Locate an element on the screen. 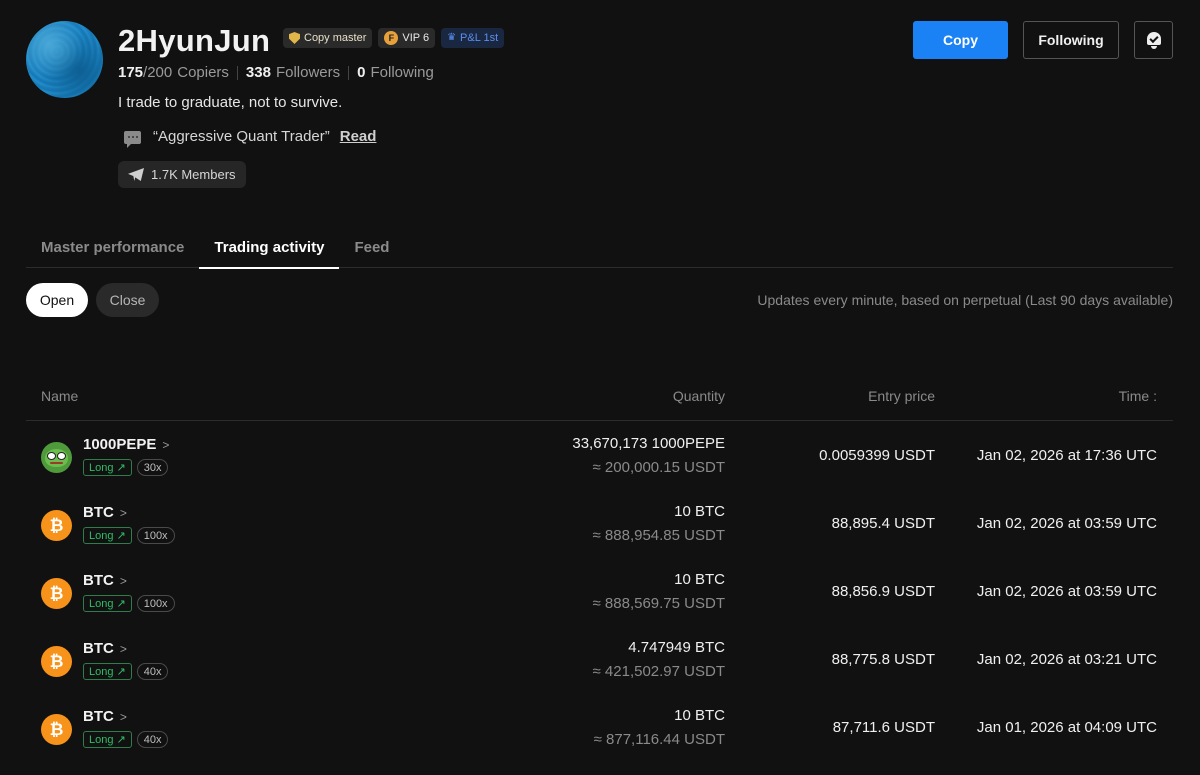  avatar is located at coordinates (64, 59).